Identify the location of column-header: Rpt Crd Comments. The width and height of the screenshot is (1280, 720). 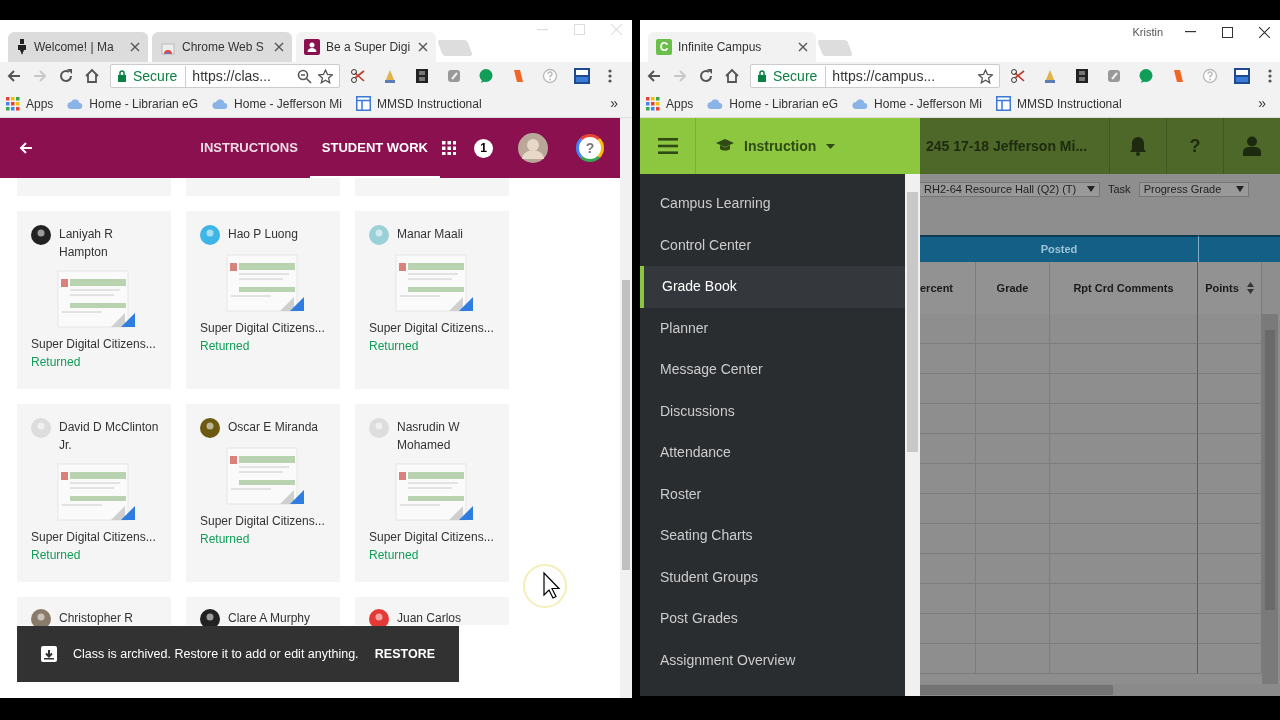
(1124, 288).